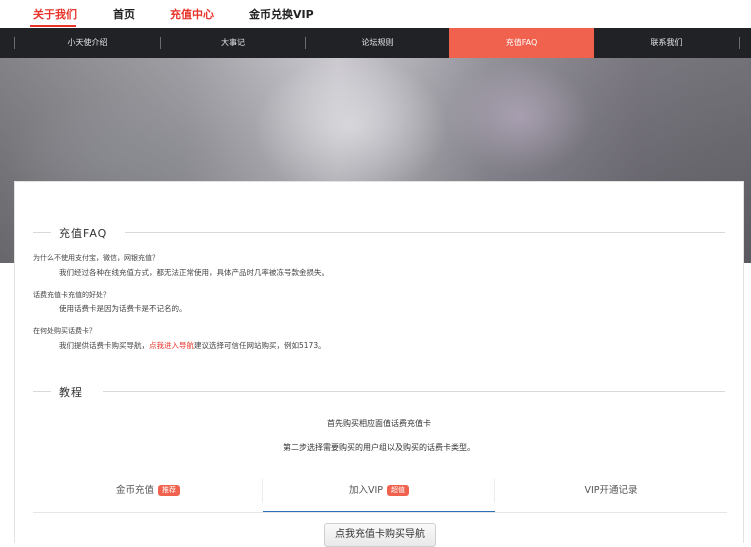 Image resolution: width=751 pixels, height=547 pixels. What do you see at coordinates (53, 26) in the screenshot?
I see `active-nav-underline` at bounding box center [53, 26].